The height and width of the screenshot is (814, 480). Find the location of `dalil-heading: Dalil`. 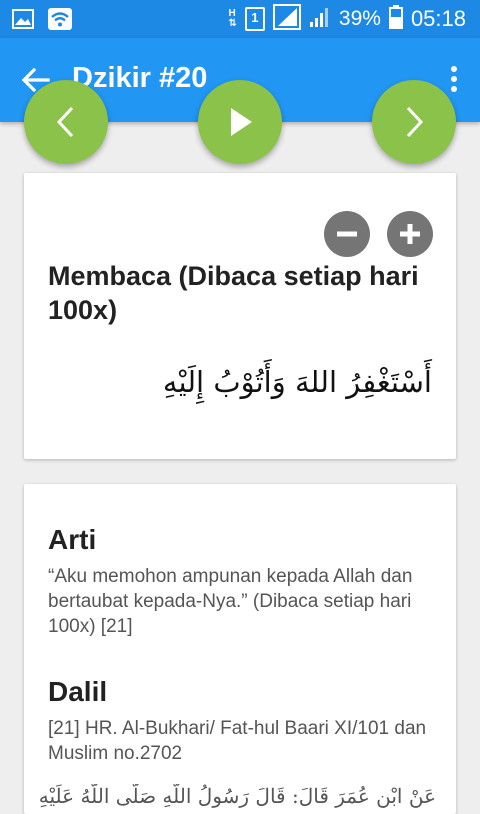

dalil-heading: Dalil is located at coordinates (78, 691).